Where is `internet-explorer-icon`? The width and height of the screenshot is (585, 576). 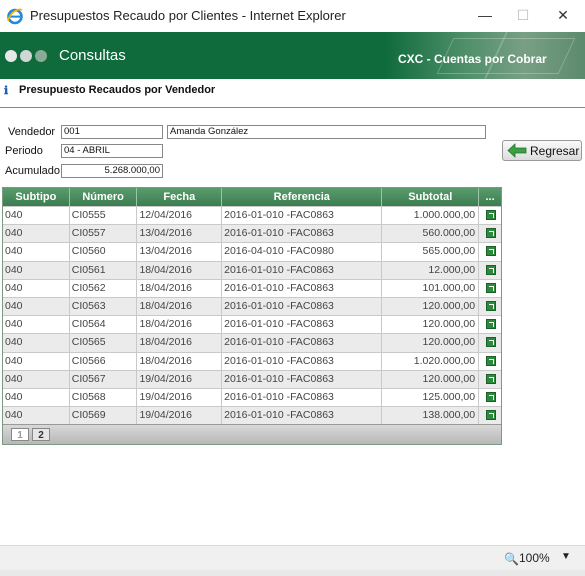
internet-explorer-icon is located at coordinates (15, 16).